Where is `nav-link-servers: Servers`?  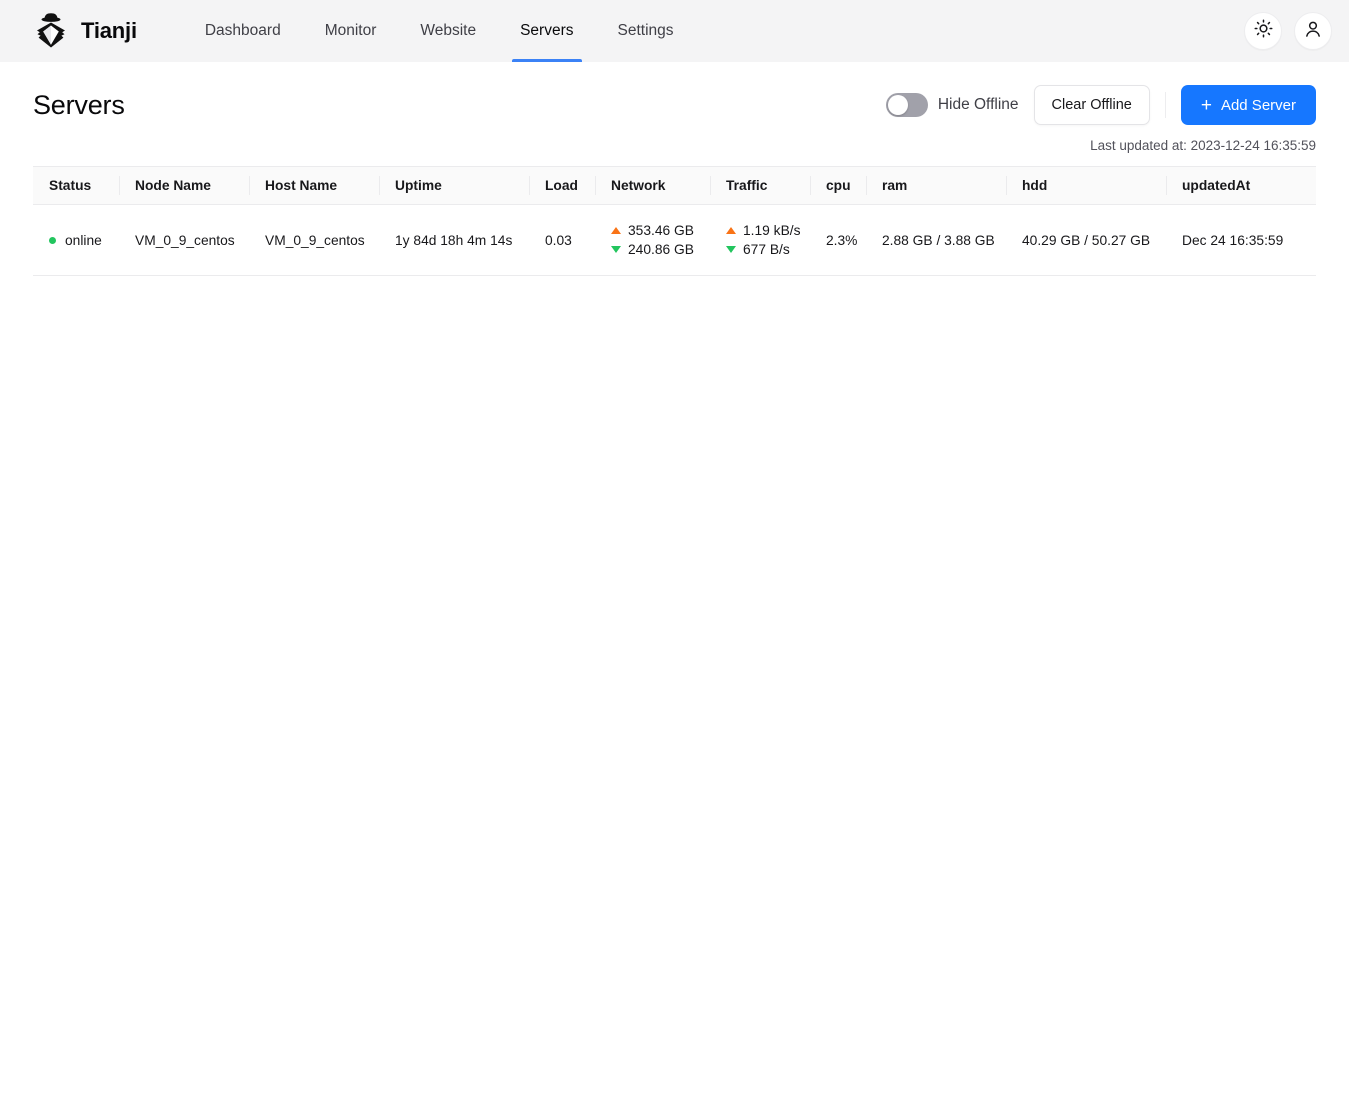 nav-link-servers: Servers is located at coordinates (546, 31).